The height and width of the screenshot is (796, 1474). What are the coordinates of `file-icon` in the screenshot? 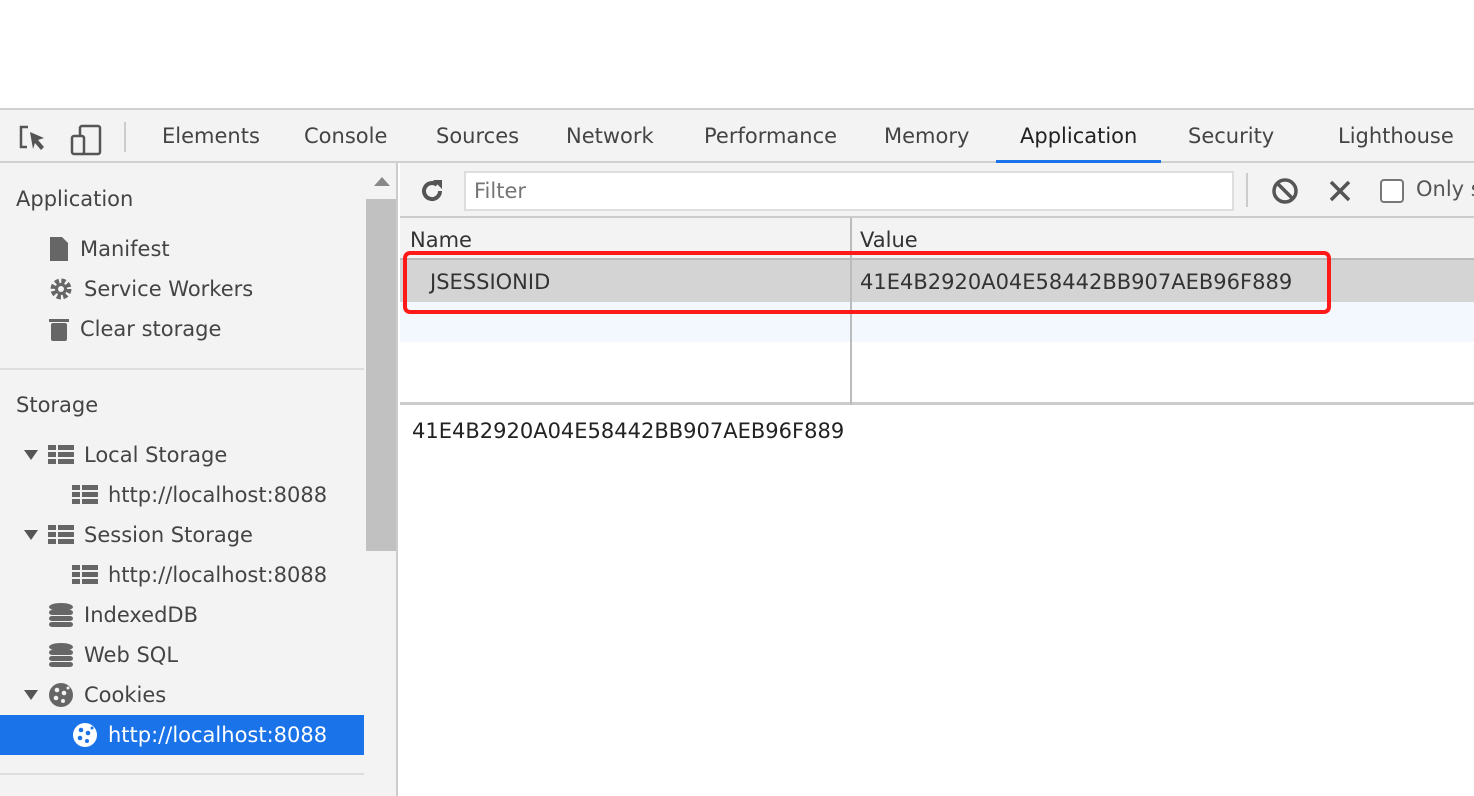 It's located at (59, 249).